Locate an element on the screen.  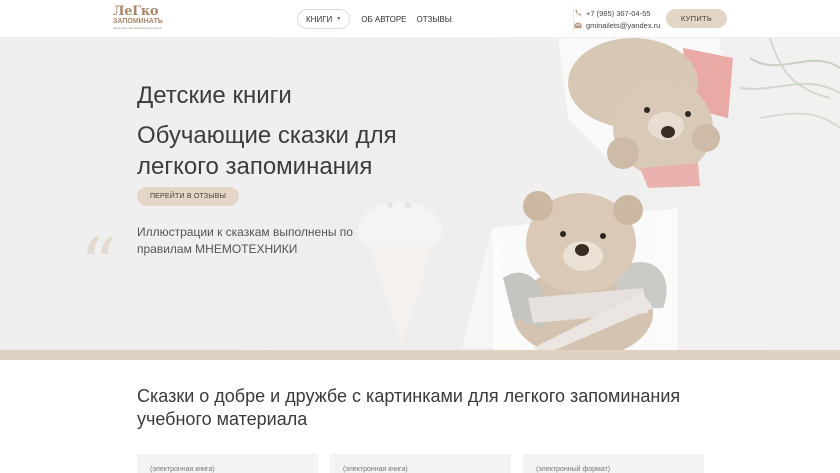
phone-contact: +7 (985) 367-04-55 is located at coordinates (617, 13).